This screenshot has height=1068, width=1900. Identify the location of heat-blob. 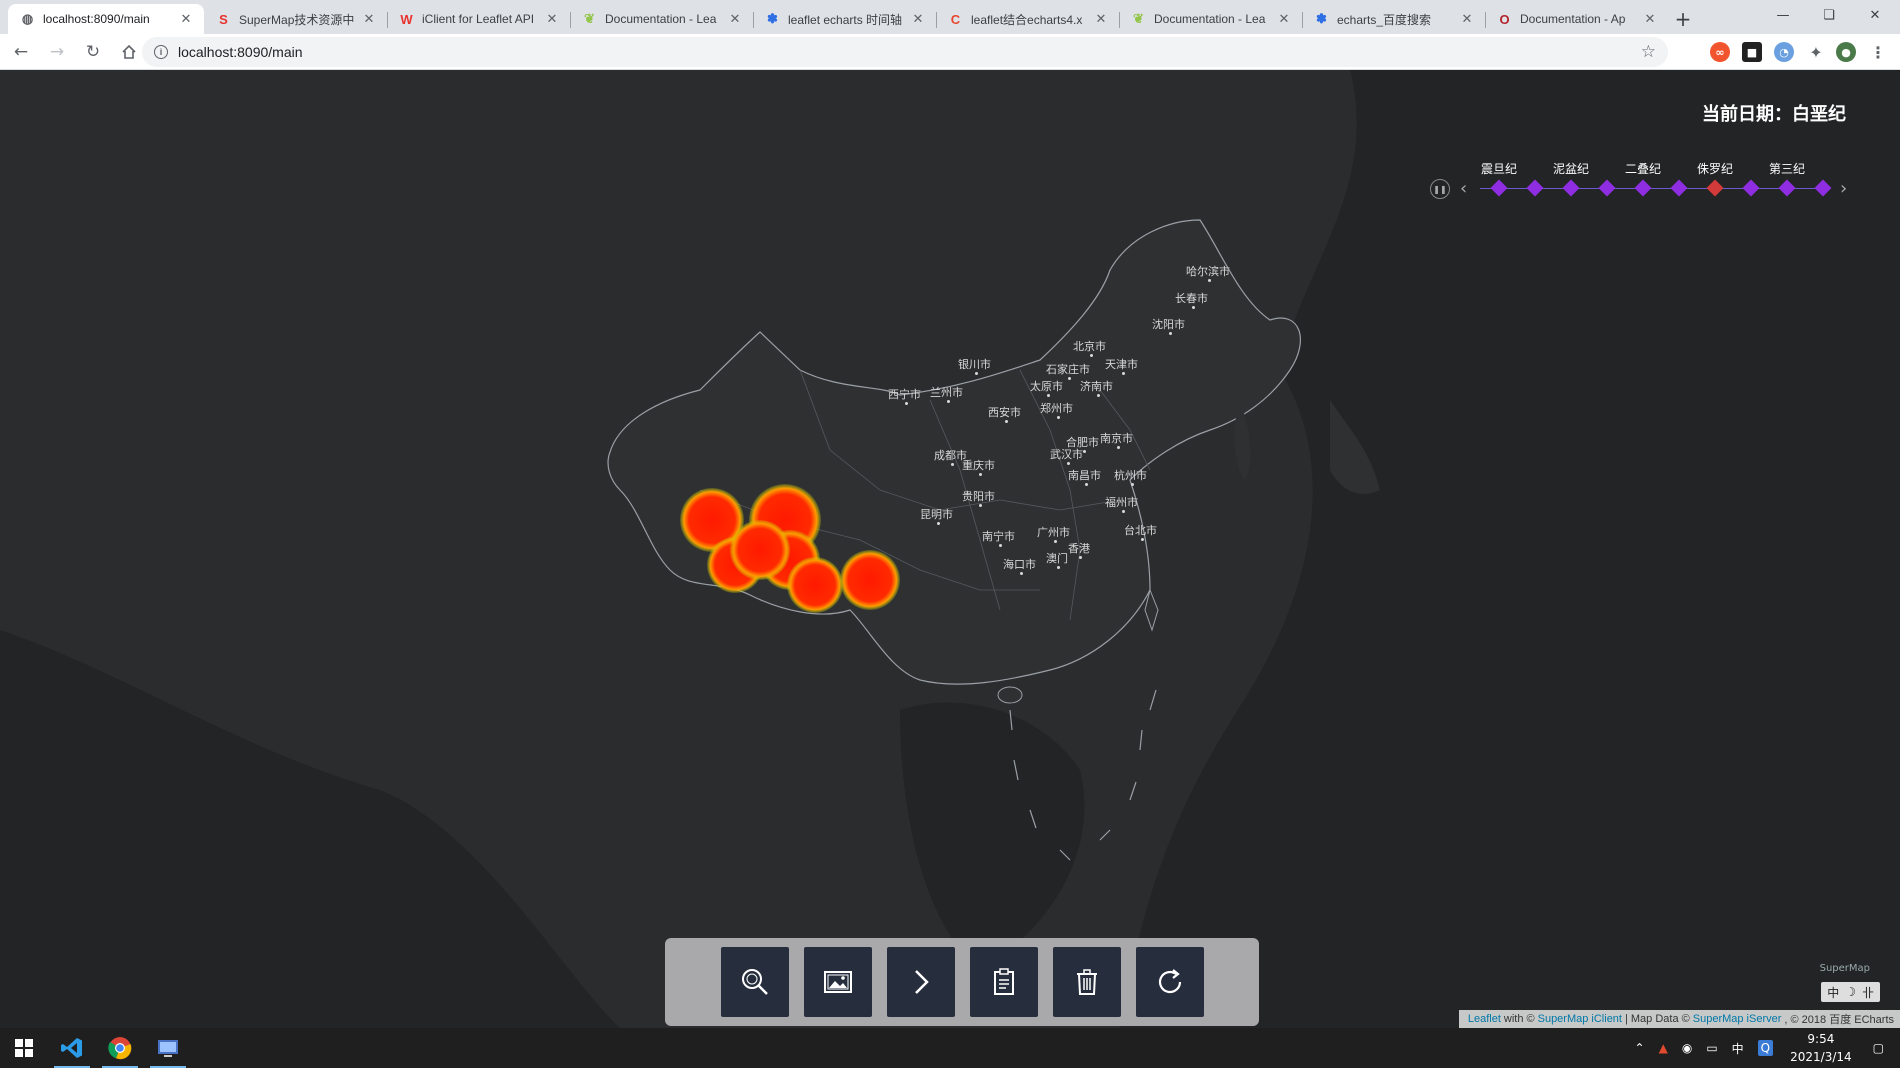
(815, 585).